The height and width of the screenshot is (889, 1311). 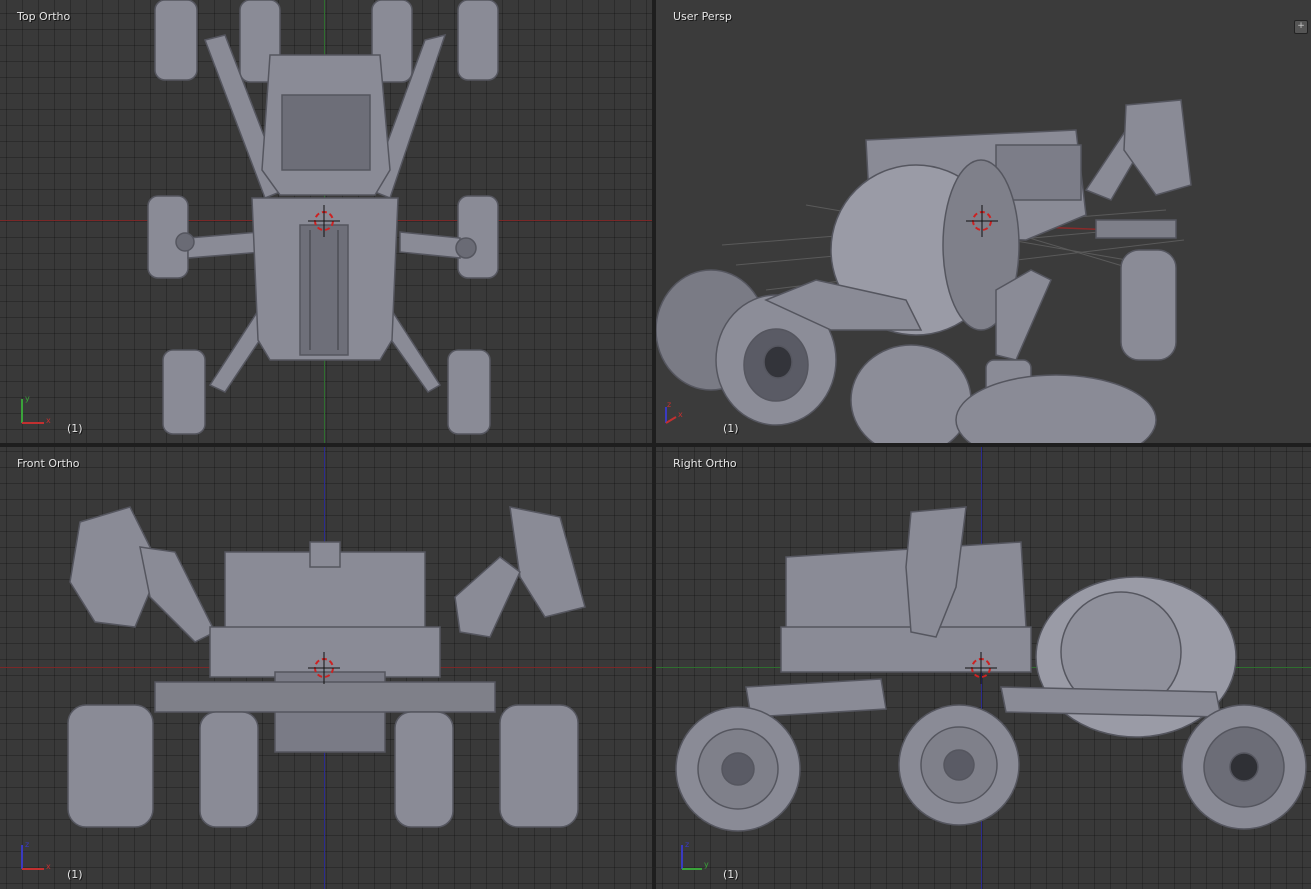 What do you see at coordinates (36, 409) in the screenshot?
I see `axis-gizmo-icon: y x` at bounding box center [36, 409].